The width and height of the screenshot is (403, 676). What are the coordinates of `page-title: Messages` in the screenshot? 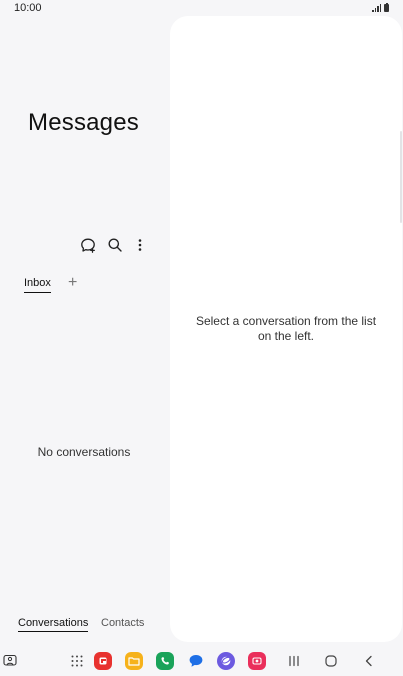 It's located at (83, 122).